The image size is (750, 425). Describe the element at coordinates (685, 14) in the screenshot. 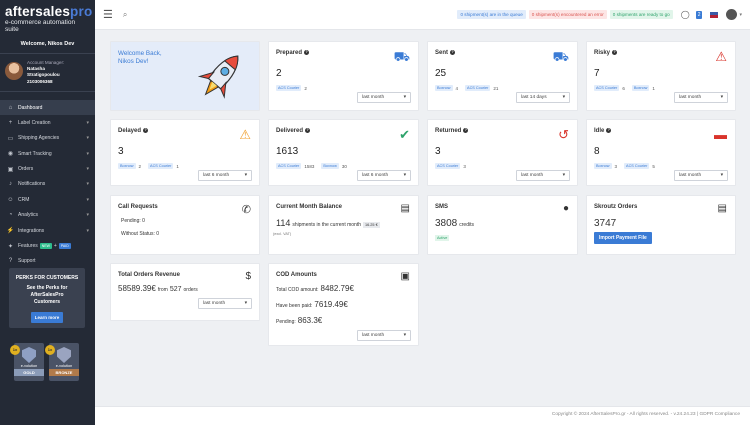

I see `chat-bubble-icon: ◯` at that location.